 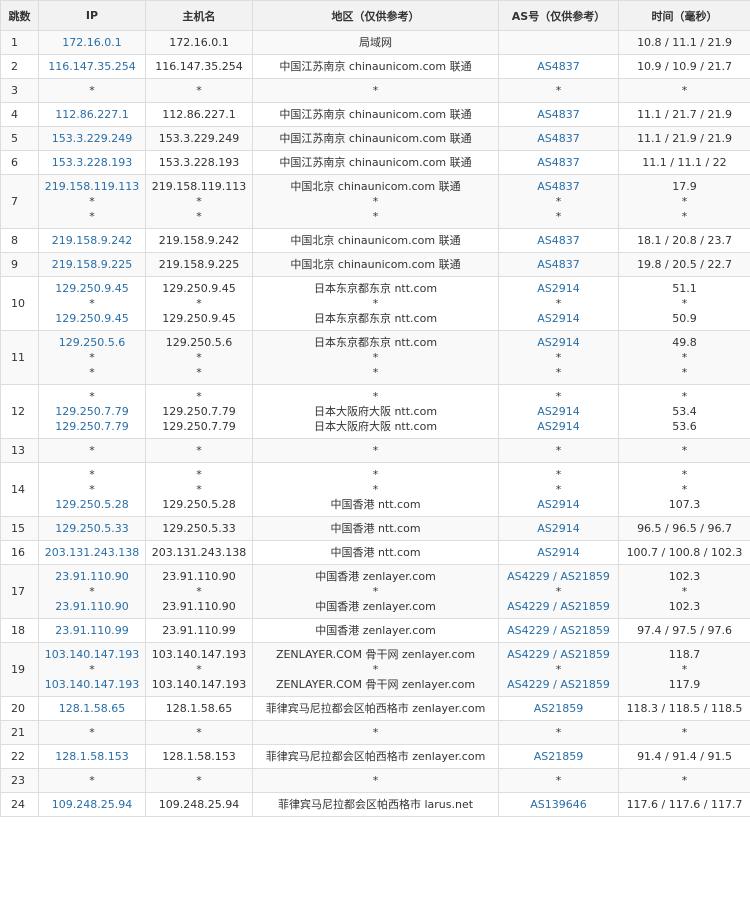 I want to click on cell-ip: *, so click(x=92, y=90).